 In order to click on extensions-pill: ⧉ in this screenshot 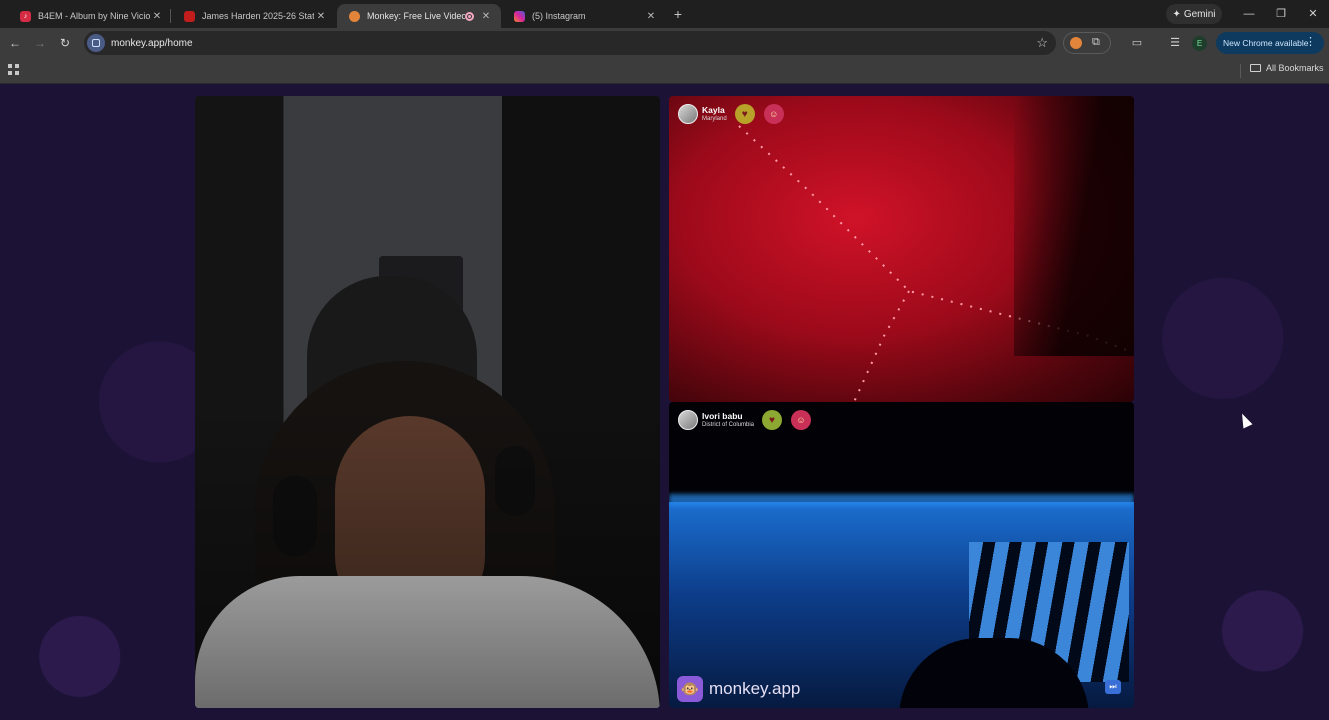, I will do `click(1087, 43)`.